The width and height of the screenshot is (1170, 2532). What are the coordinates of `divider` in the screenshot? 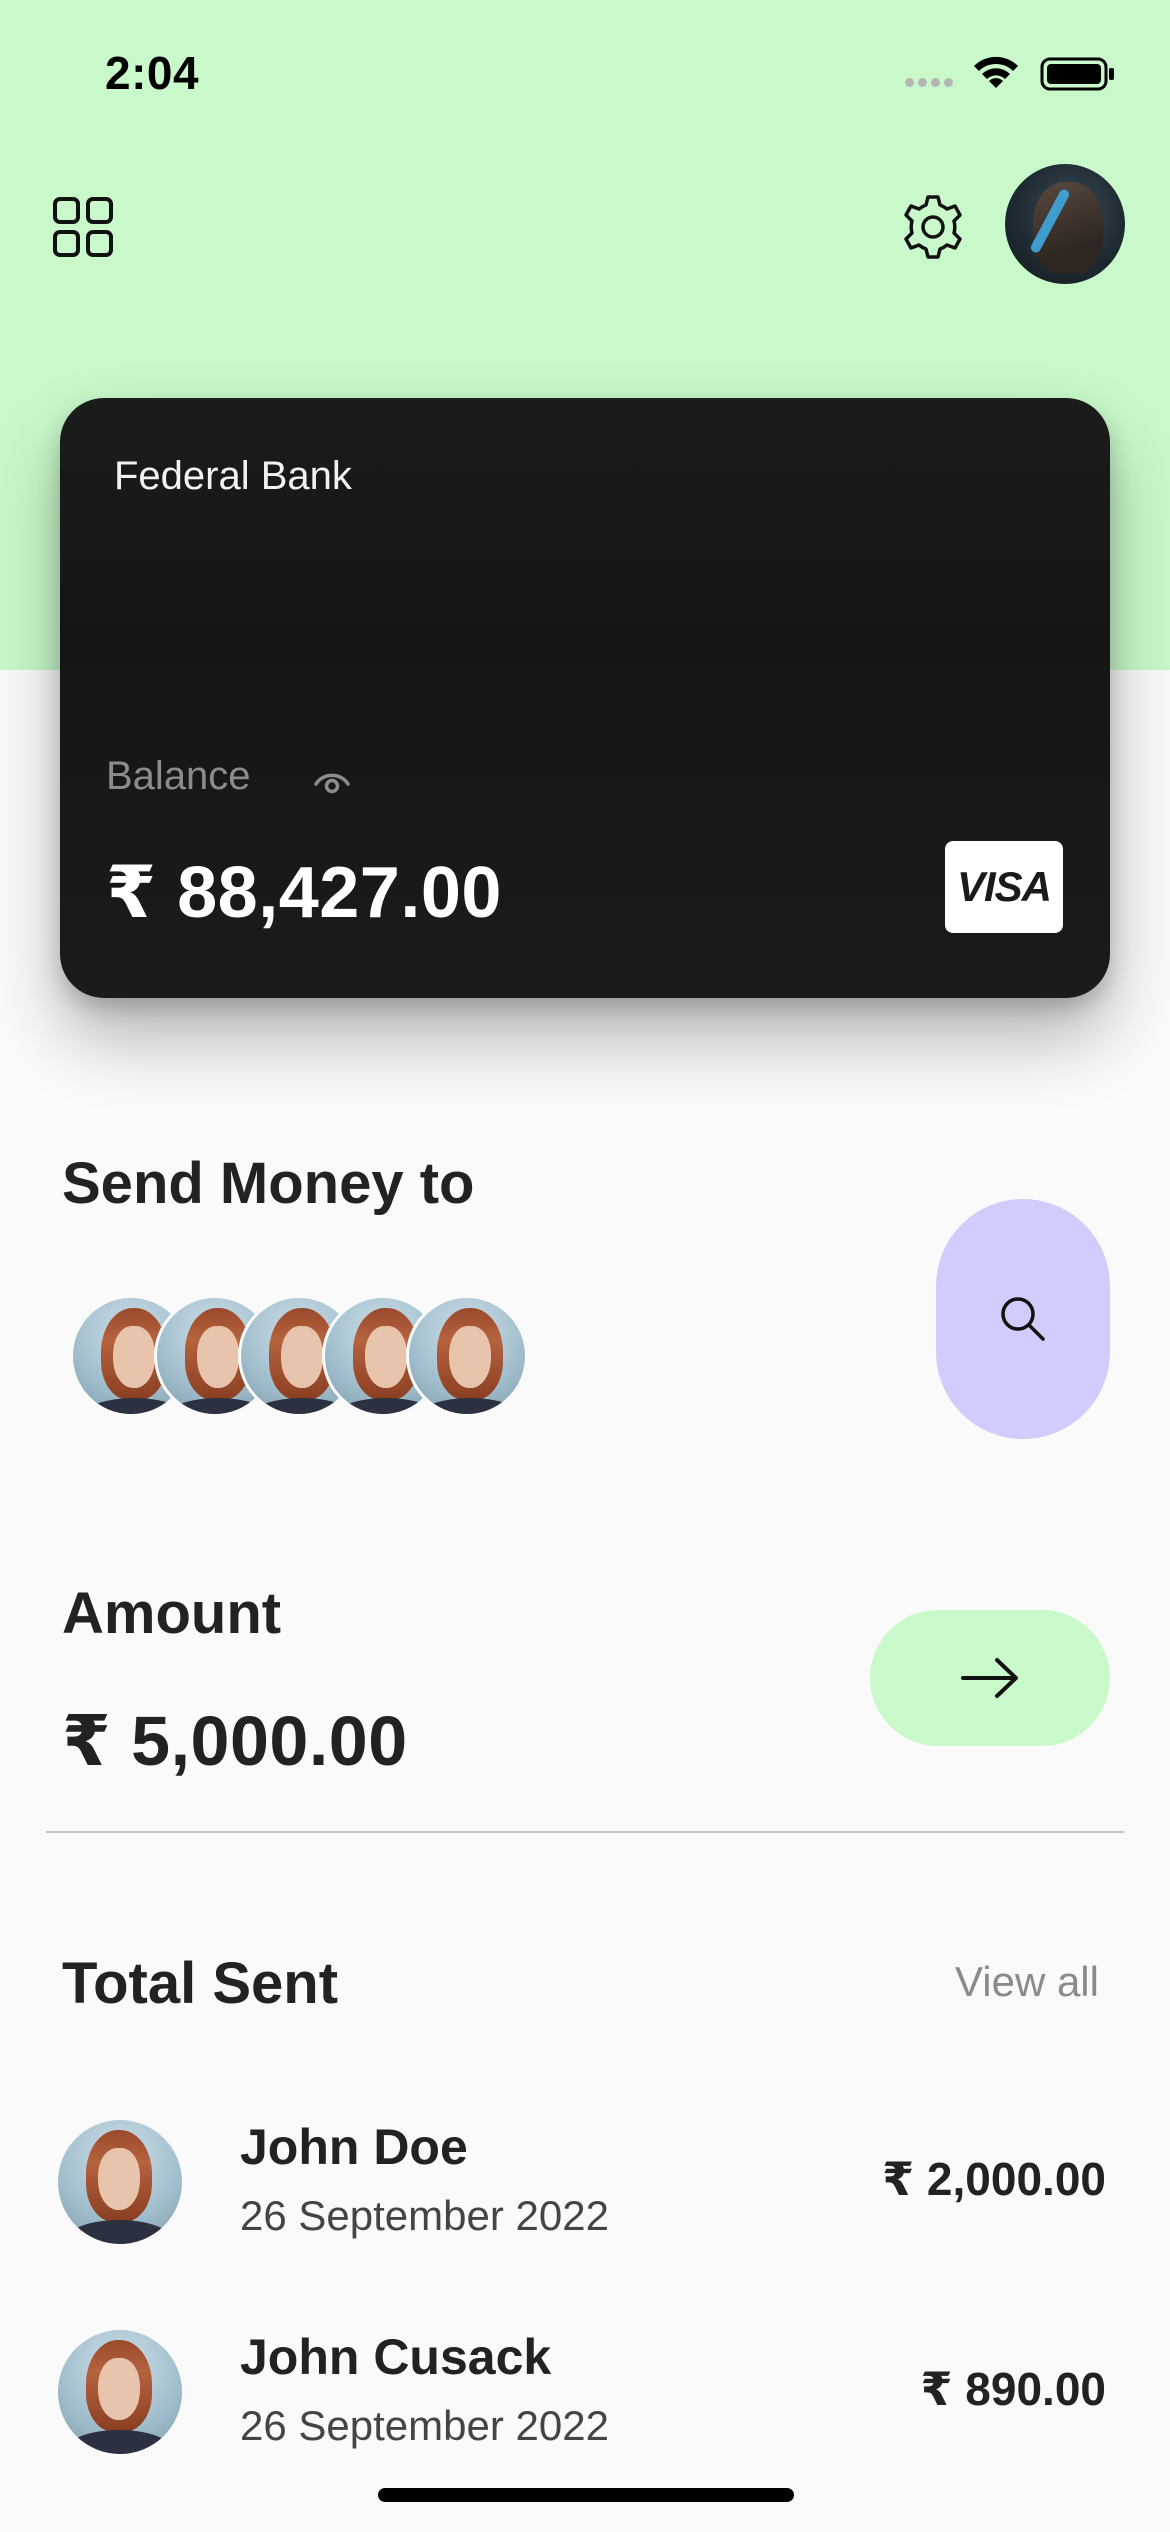 It's located at (585, 1832).